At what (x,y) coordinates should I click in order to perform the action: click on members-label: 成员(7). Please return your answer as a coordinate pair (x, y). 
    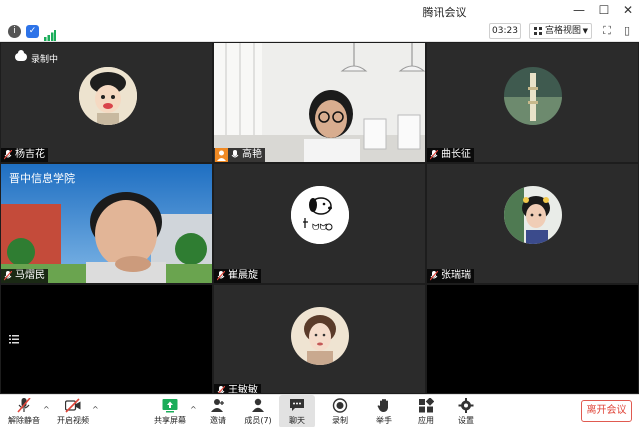
    Looking at the image, I should click on (258, 420).